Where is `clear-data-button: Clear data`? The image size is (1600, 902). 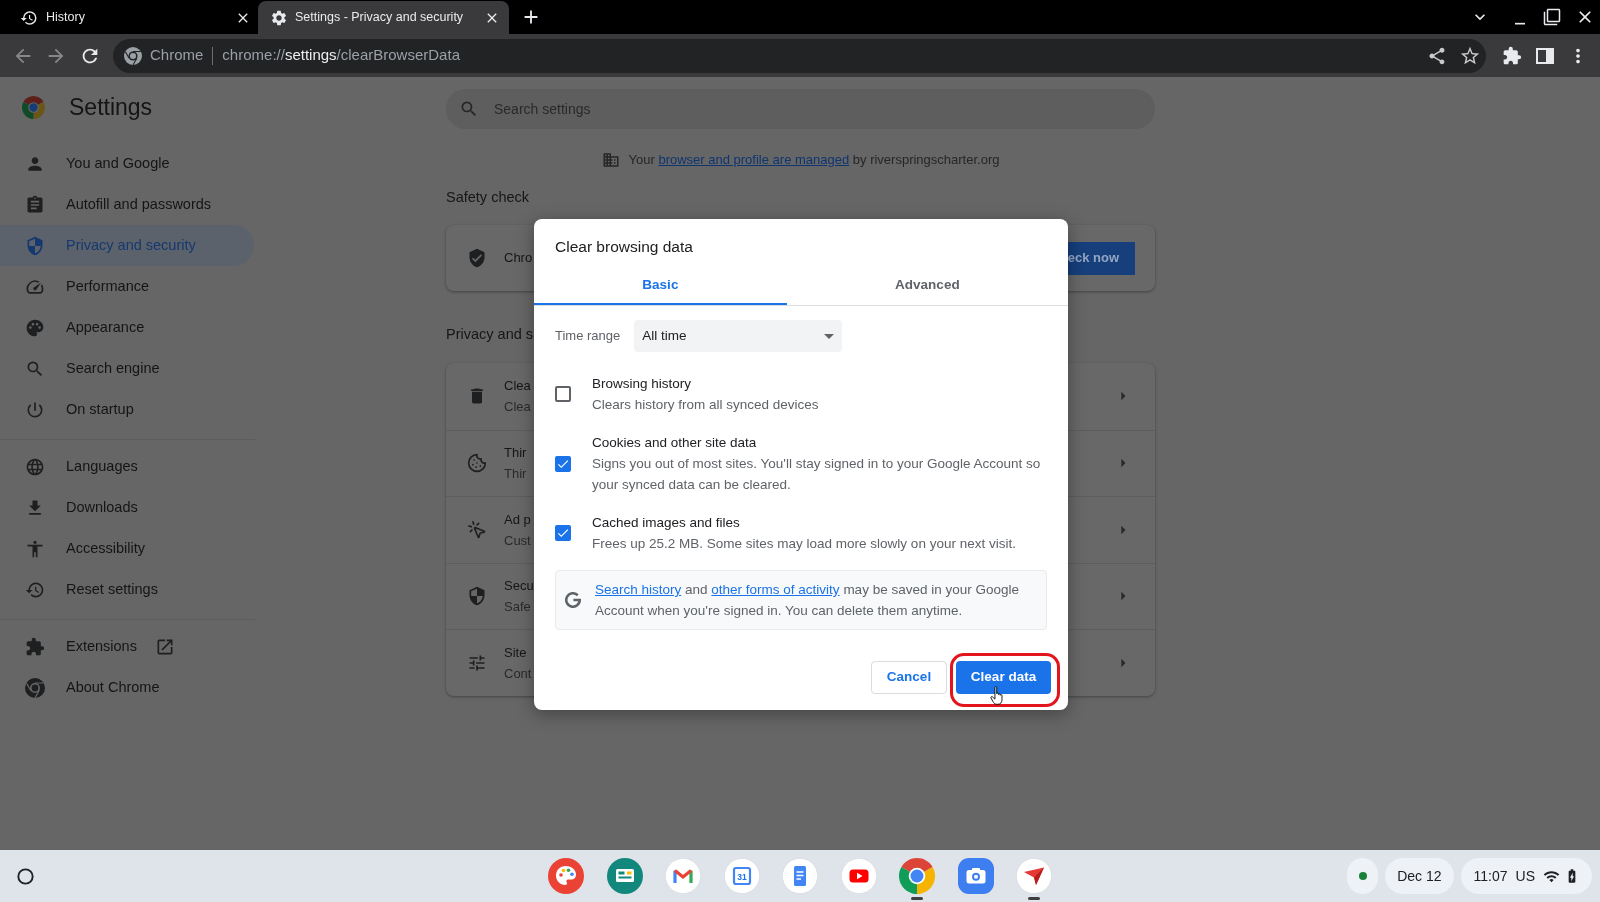
clear-data-button: Clear data is located at coordinates (1003, 677).